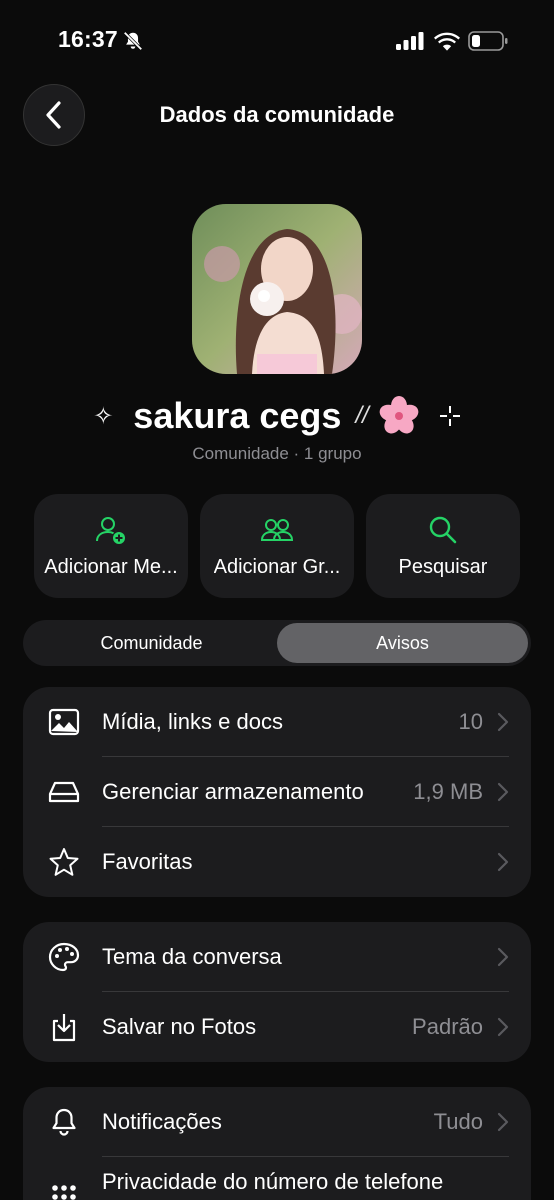 Image resolution: width=554 pixels, height=1200 pixels. I want to click on row-label: Privacidade do número de telefone, so click(273, 1181).